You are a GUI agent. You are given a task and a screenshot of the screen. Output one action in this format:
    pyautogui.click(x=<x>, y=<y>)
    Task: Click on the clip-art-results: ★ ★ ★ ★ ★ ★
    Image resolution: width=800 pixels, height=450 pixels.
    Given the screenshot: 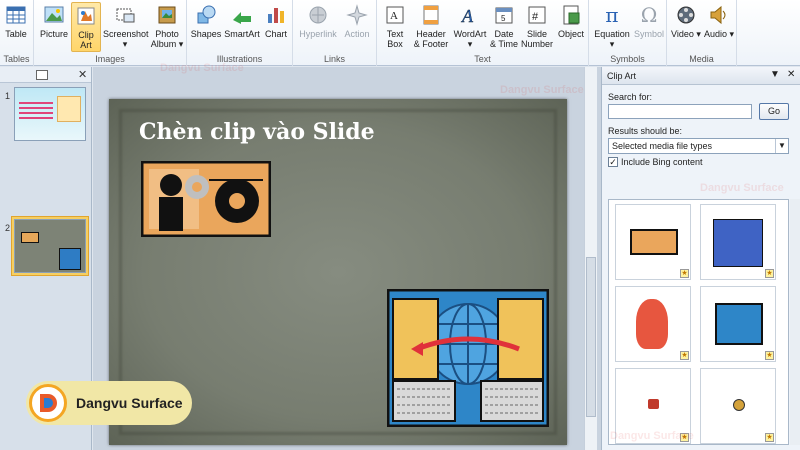 What is the action you would take?
    pyautogui.click(x=698, y=322)
    